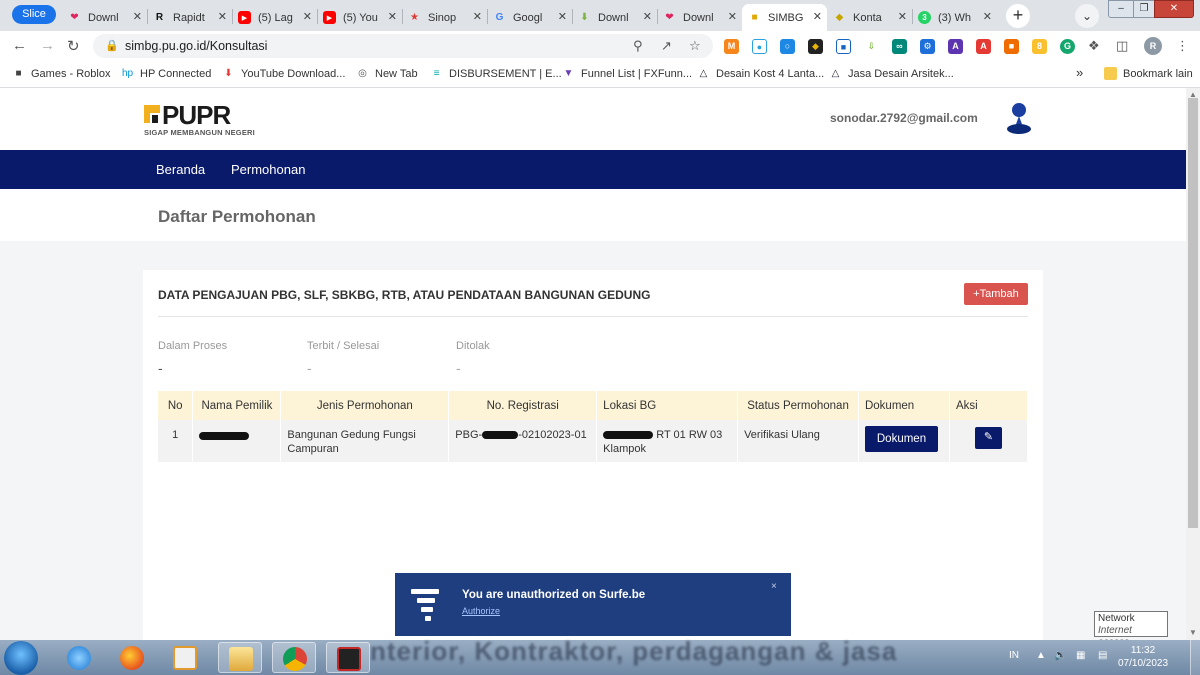 Image resolution: width=1200 pixels, height=675 pixels. I want to click on show-desktop-button, so click(1195, 657).